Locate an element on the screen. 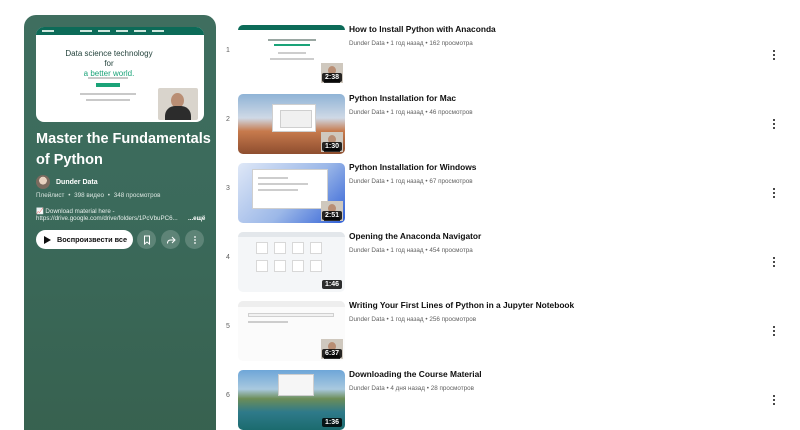 The height and width of the screenshot is (430, 800). play-all-button: Воспроизвести все is located at coordinates (84, 239).